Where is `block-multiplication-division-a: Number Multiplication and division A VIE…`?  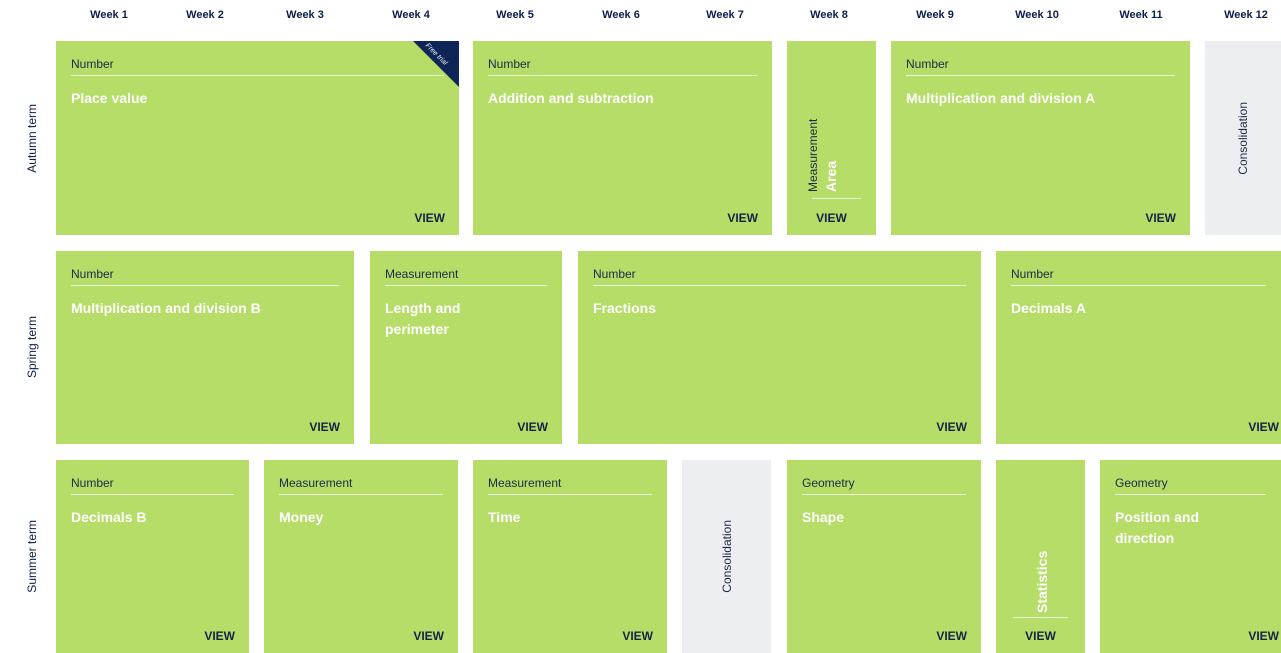
block-multiplication-division-a: Number Multiplication and division A VIE… is located at coordinates (1040, 138).